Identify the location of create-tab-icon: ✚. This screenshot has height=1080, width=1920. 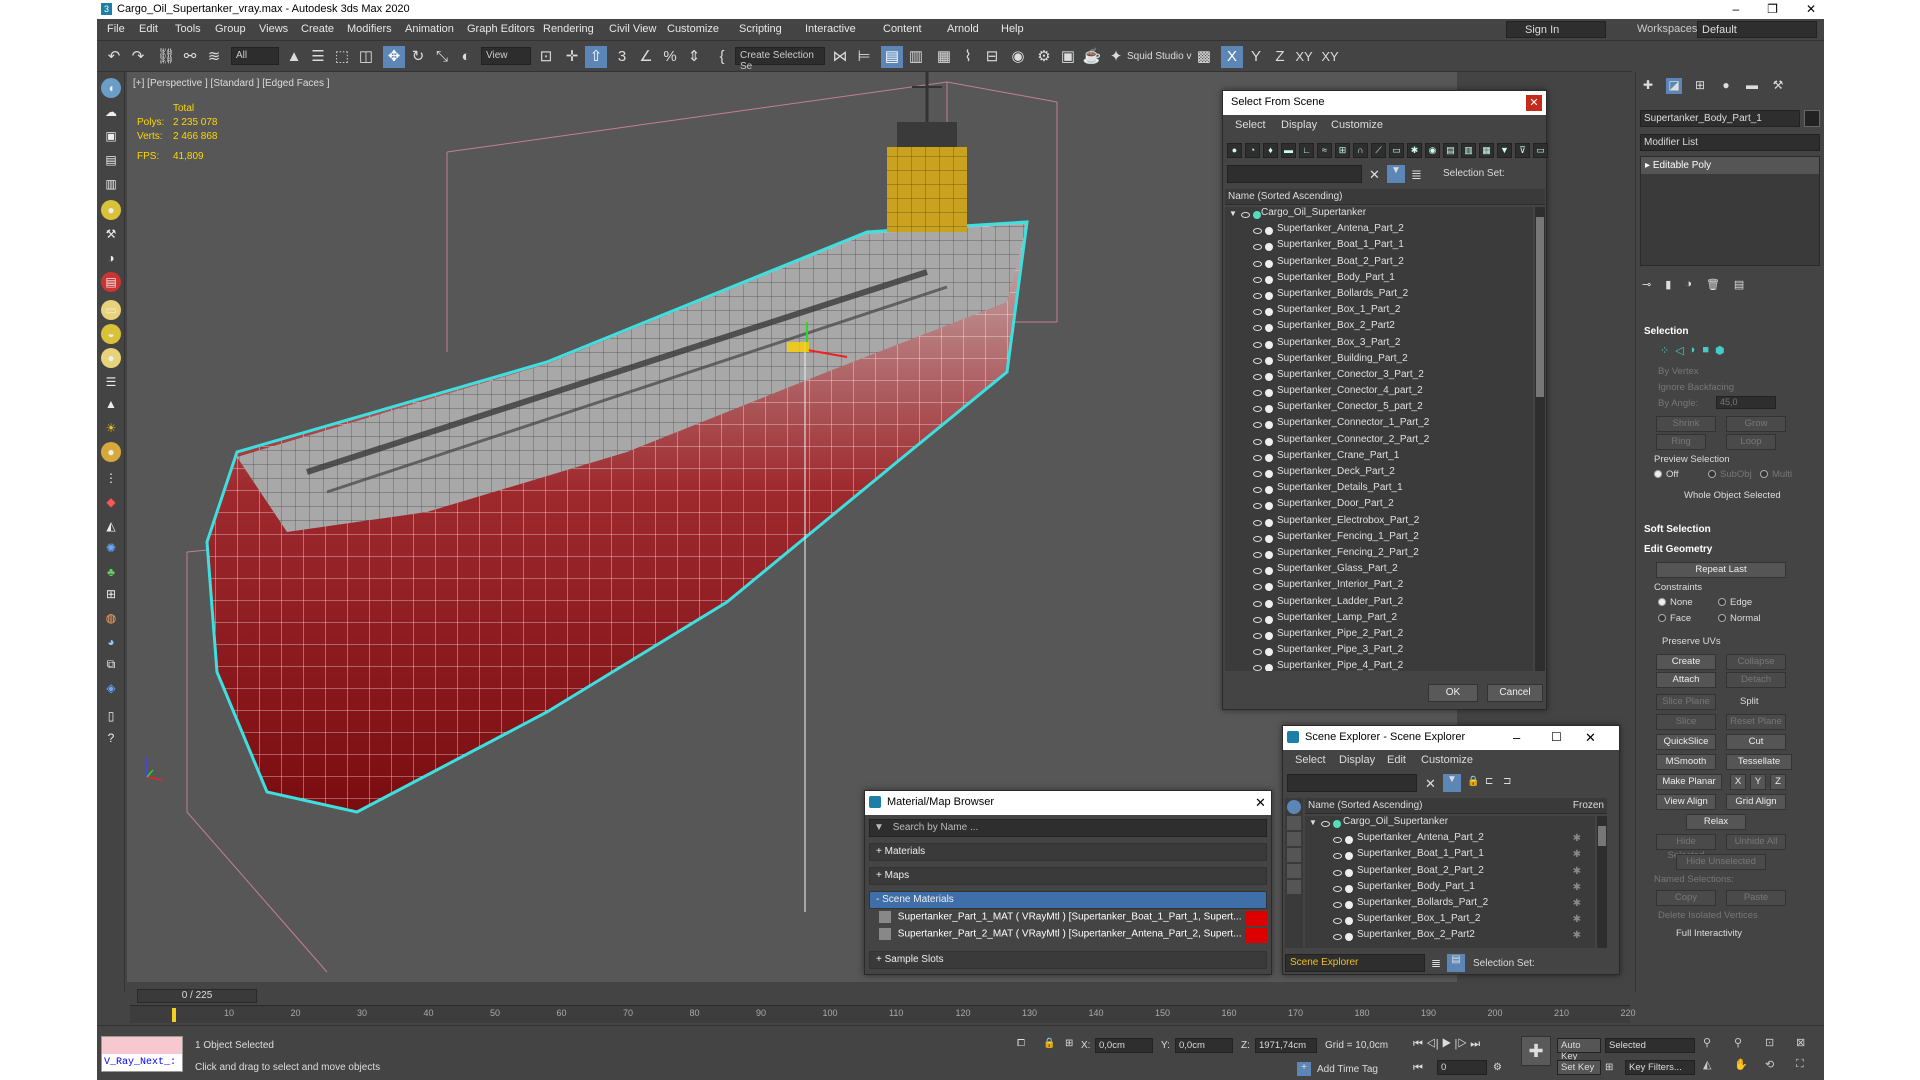
(1648, 86).